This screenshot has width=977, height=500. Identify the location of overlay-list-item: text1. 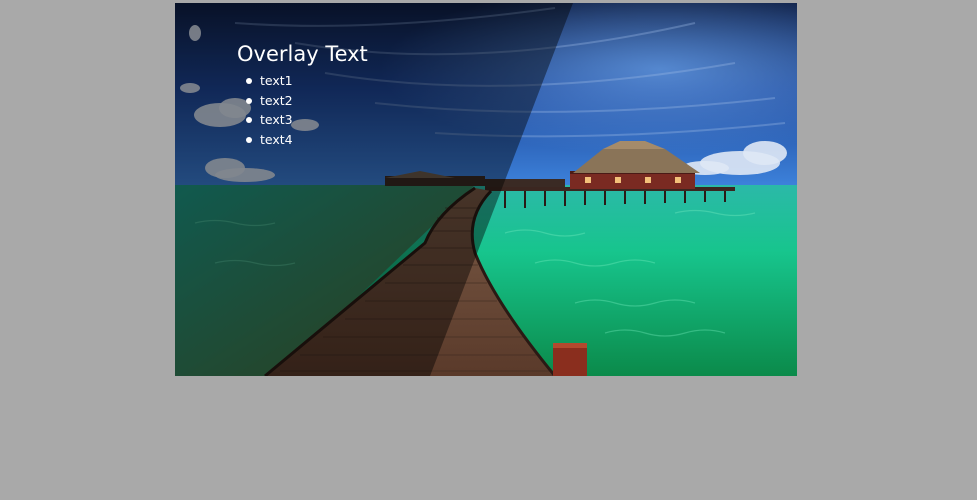
(266, 81).